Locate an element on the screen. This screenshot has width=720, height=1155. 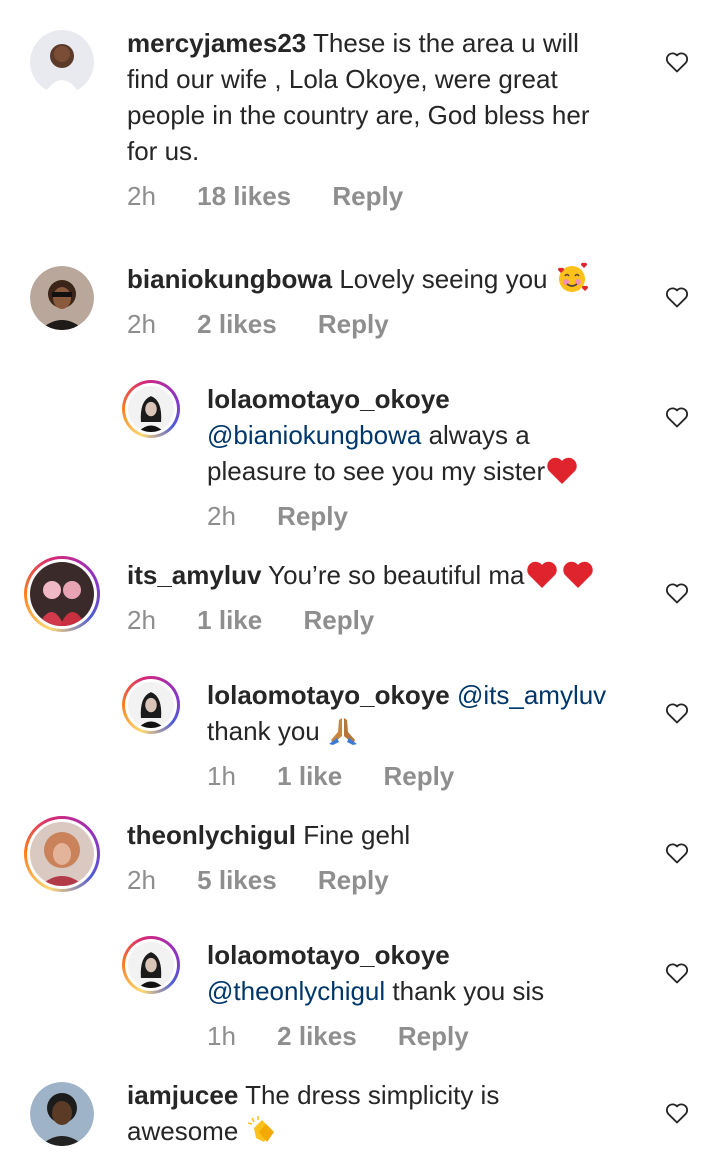
comment-username: iamjucee is located at coordinates (182, 1095).